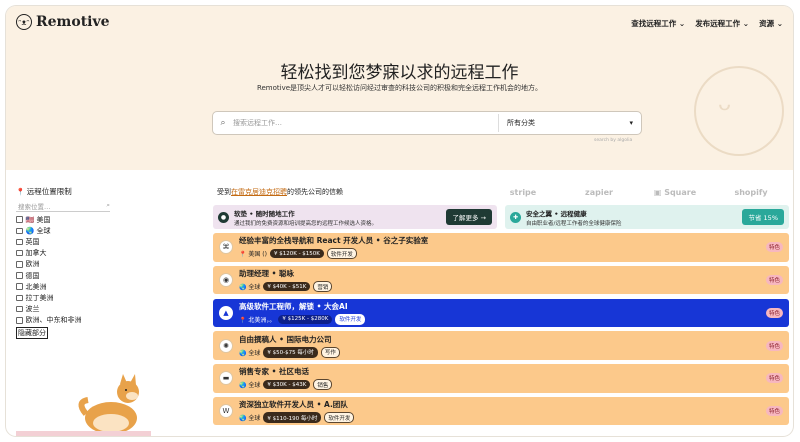 Image resolution: width=800 pixels, height=442 pixels. What do you see at coordinates (637, 192) in the screenshot?
I see `brand-logos: stripe zapier ▣ Square shopify` at bounding box center [637, 192].